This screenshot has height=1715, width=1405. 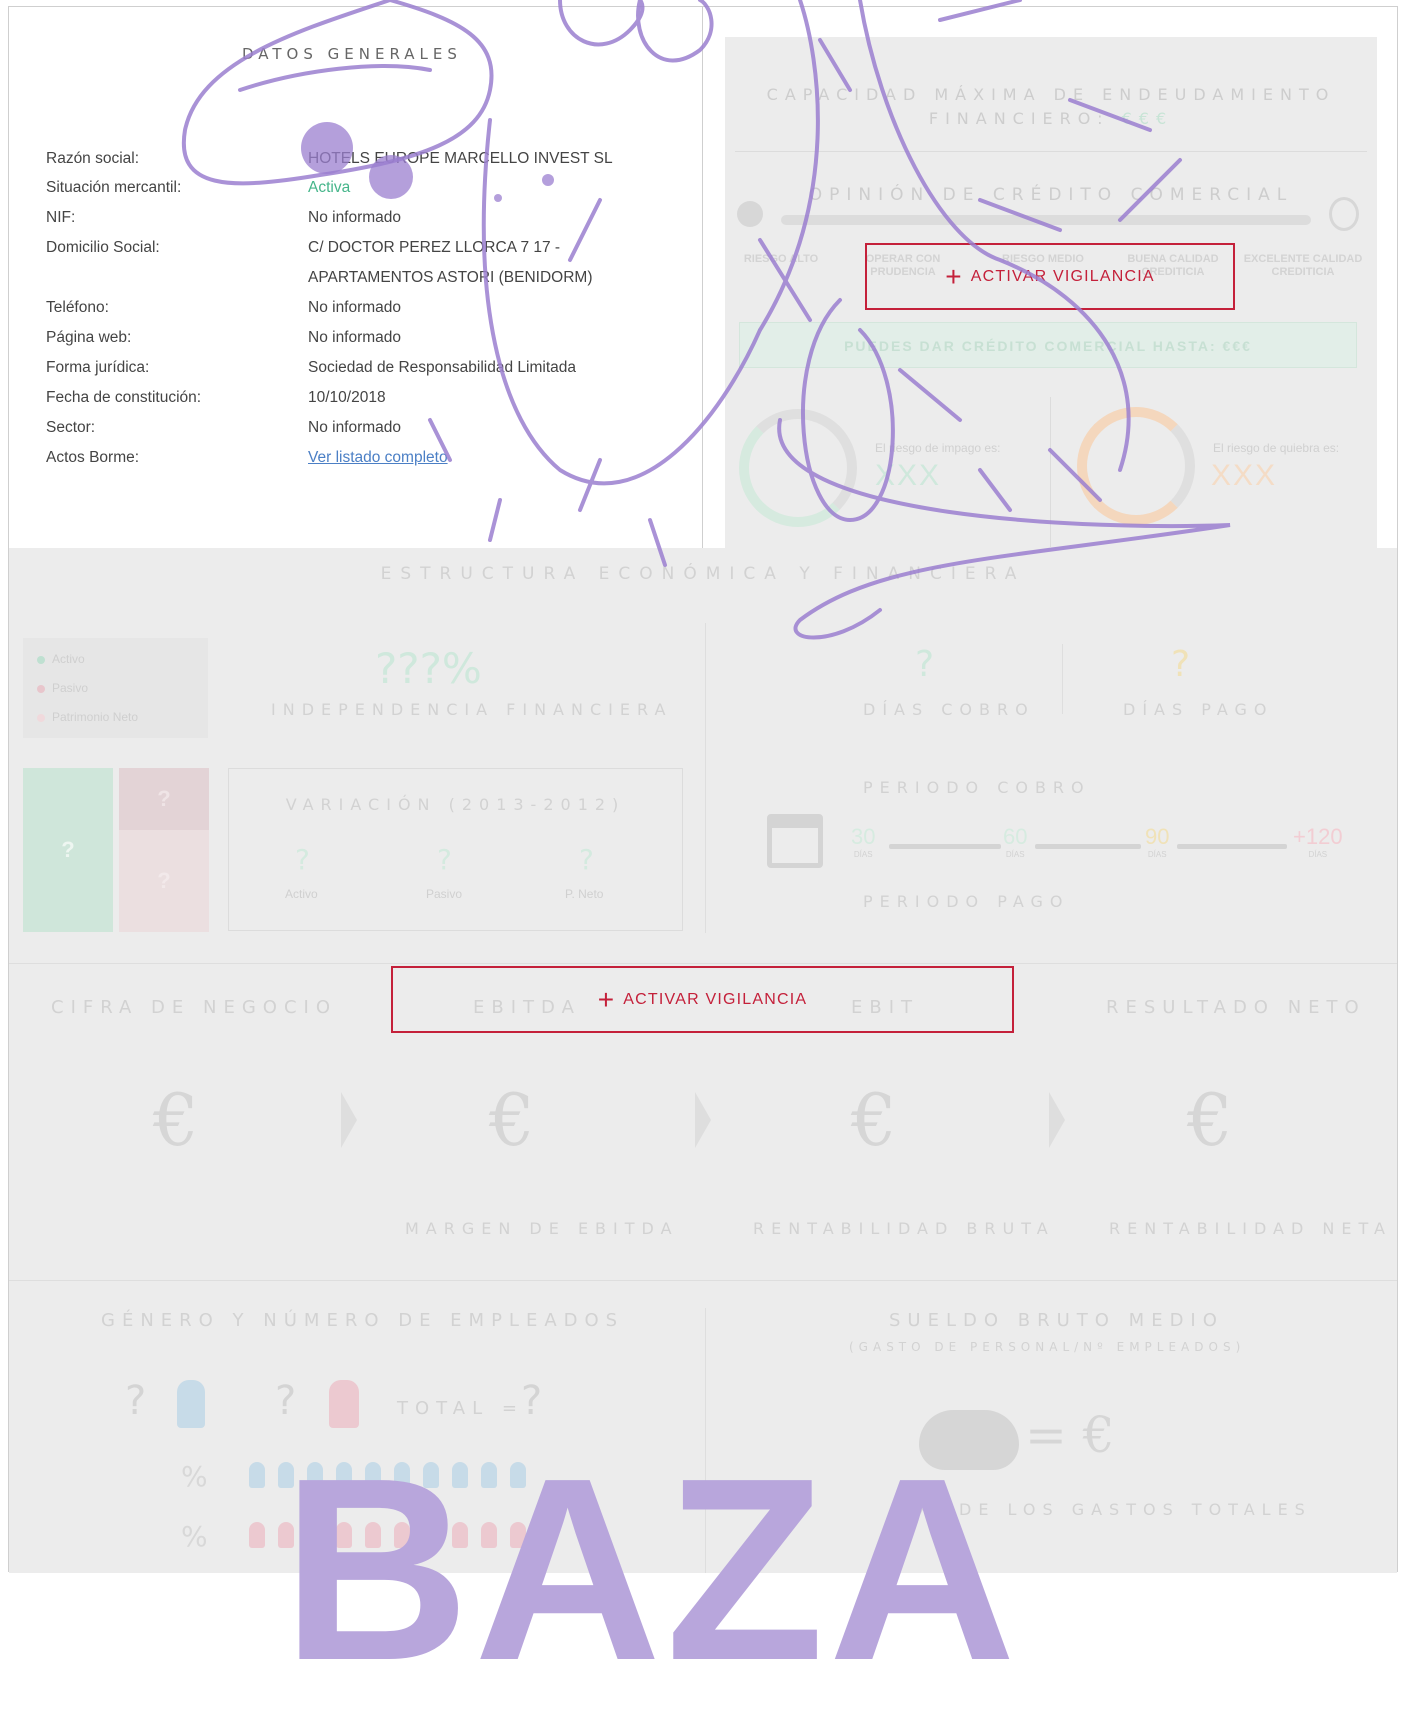 What do you see at coordinates (949, 709) in the screenshot?
I see `dias-cobro-label: DÍAS COBRO` at bounding box center [949, 709].